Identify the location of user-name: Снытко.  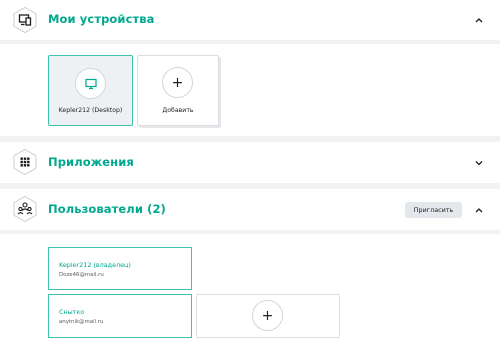
(72, 312).